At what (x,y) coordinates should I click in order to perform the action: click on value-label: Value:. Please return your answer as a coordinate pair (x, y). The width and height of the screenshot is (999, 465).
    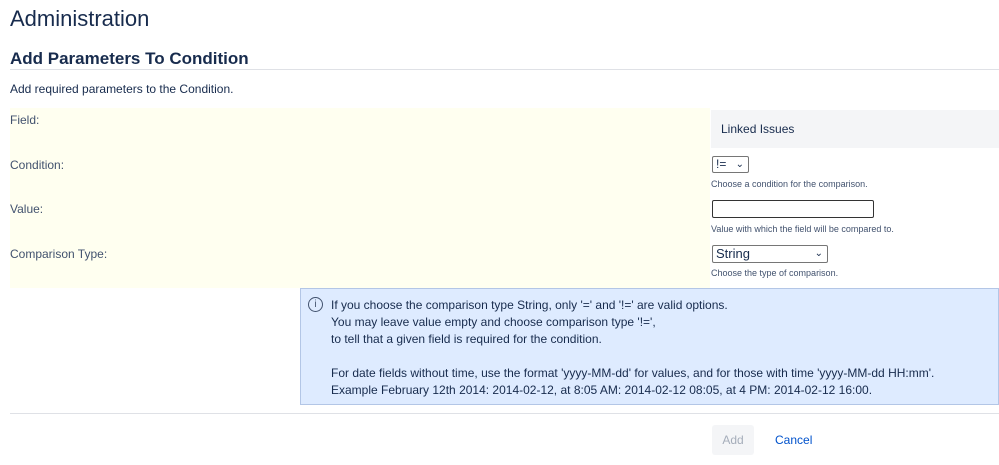
    Looking at the image, I should click on (27, 209).